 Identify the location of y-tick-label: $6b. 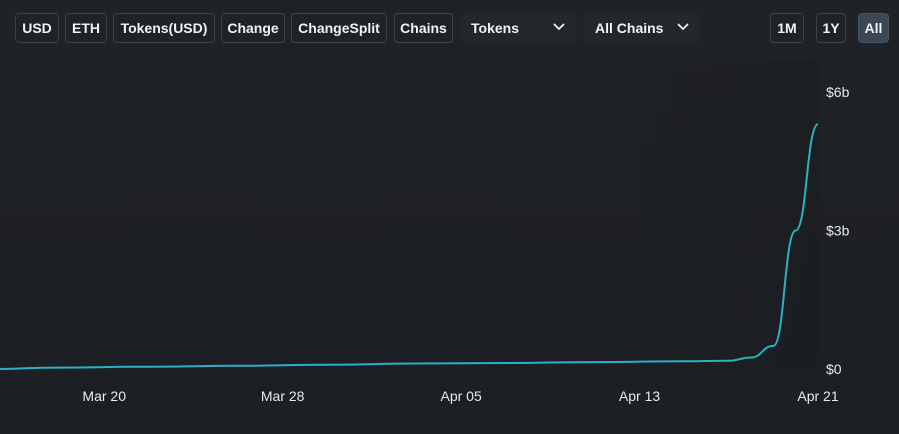
(838, 92).